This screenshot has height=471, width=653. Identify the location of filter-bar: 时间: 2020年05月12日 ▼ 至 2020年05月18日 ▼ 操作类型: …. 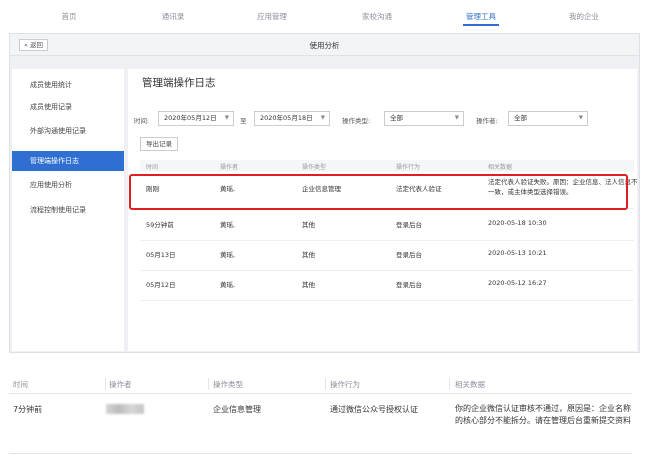
(384, 119).